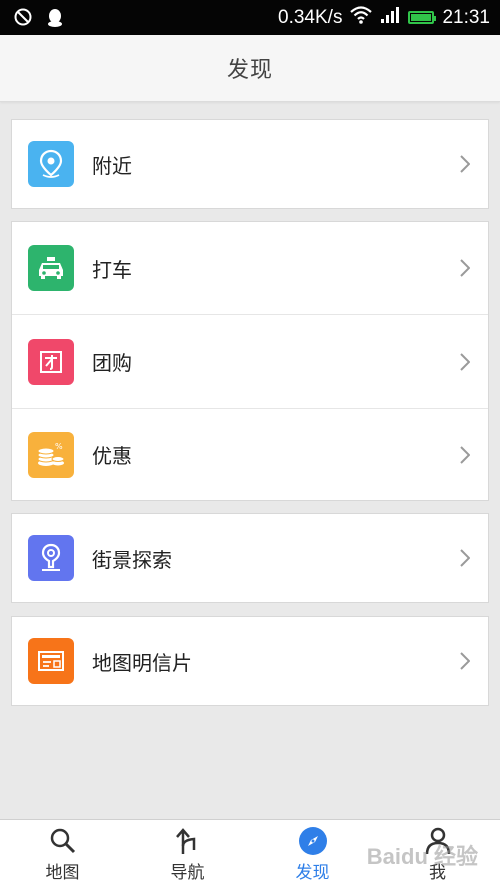  What do you see at coordinates (188, 841) in the screenshot?
I see `navigation-arrow-icon` at bounding box center [188, 841].